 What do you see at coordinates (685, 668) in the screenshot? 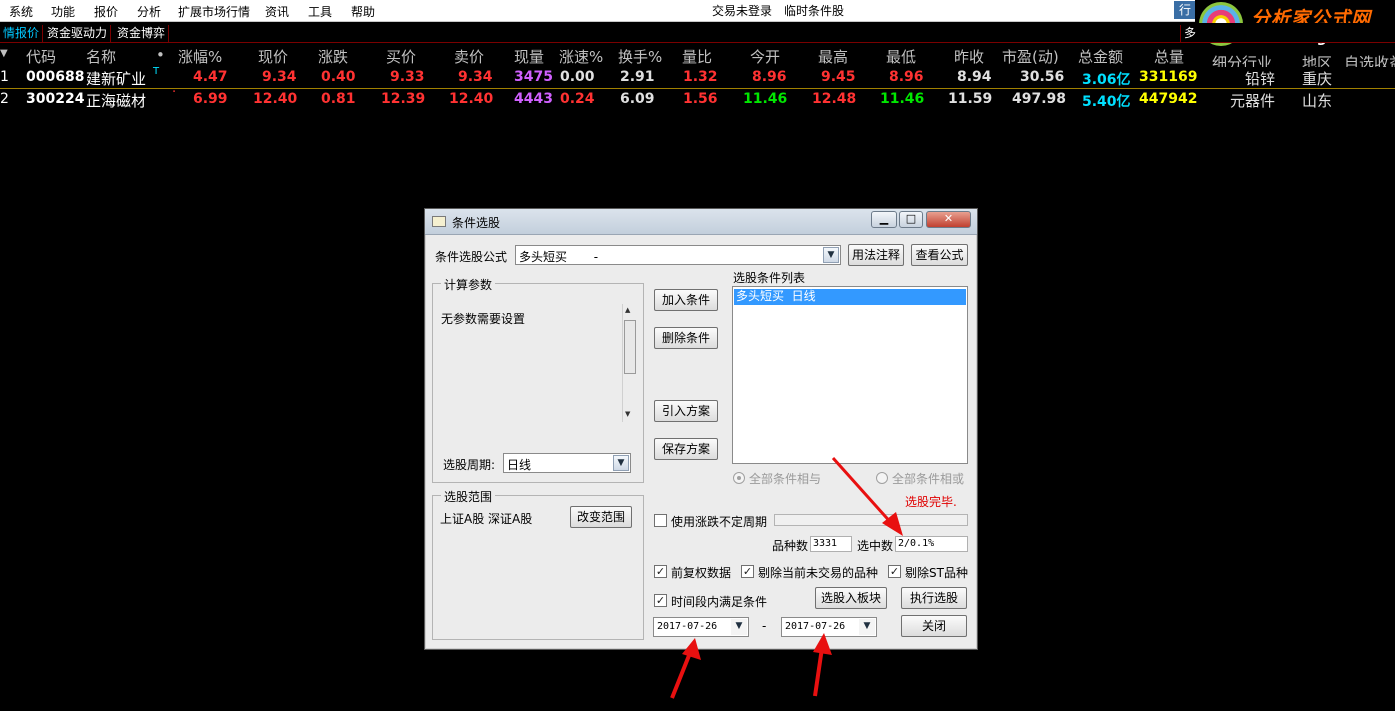
I see `arrow-to-date-from-icon` at bounding box center [685, 668].